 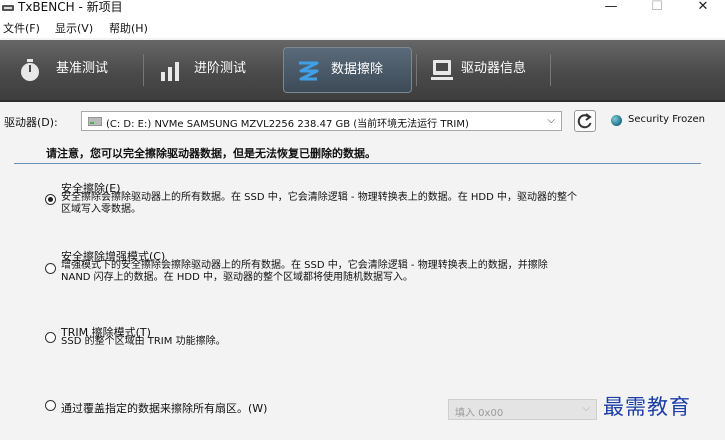 I want to click on radio-overwrite, so click(x=50, y=405).